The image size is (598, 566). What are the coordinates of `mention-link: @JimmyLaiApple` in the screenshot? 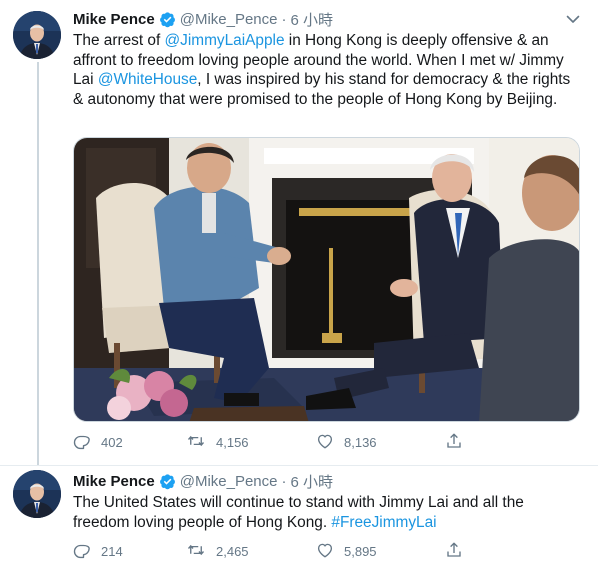 It's located at (225, 40).